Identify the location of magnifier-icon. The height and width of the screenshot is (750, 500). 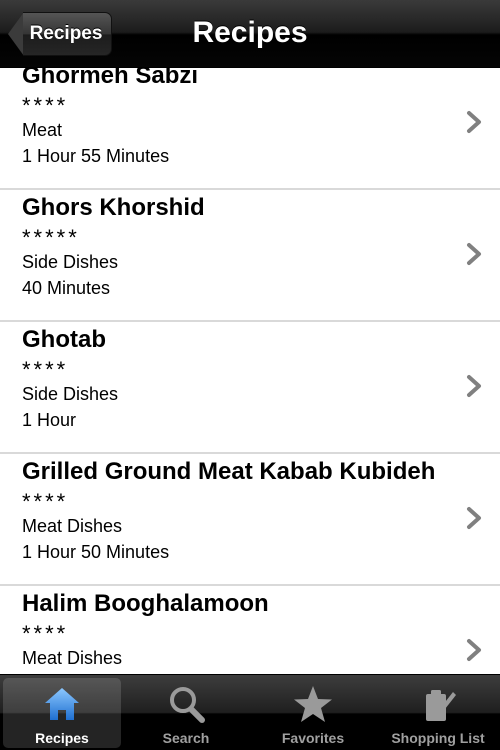
(187, 705).